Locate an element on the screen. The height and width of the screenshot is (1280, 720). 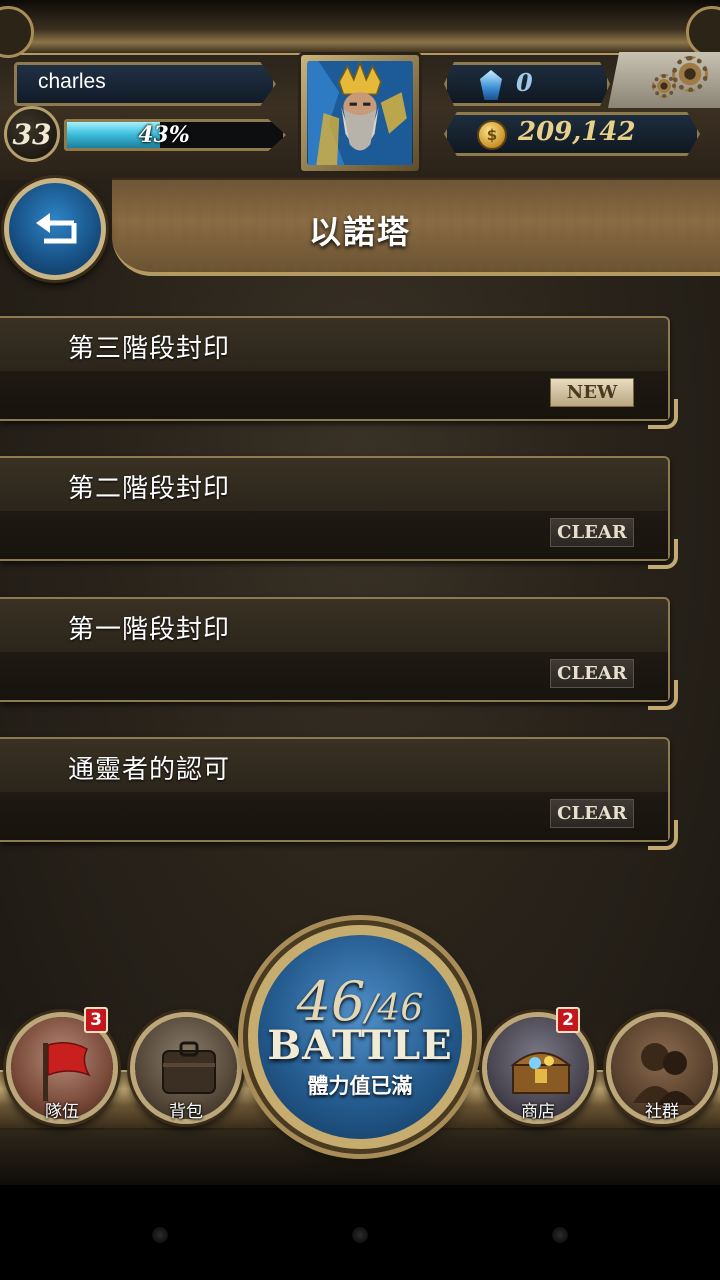
stage-item: 第三階段封印 NEW is located at coordinates (339, 372).